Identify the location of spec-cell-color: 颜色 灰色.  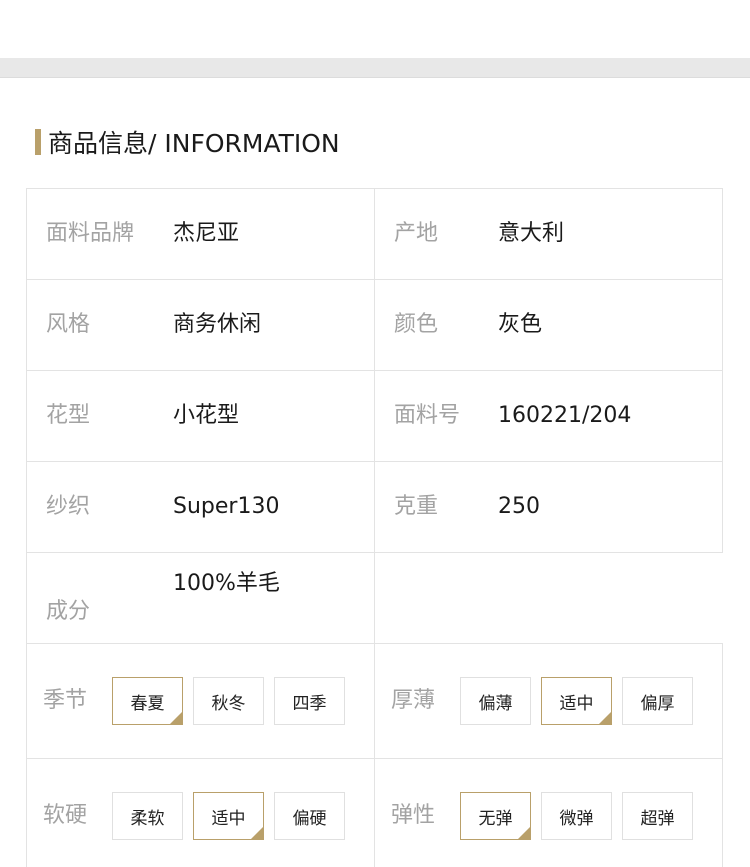
(548, 325).